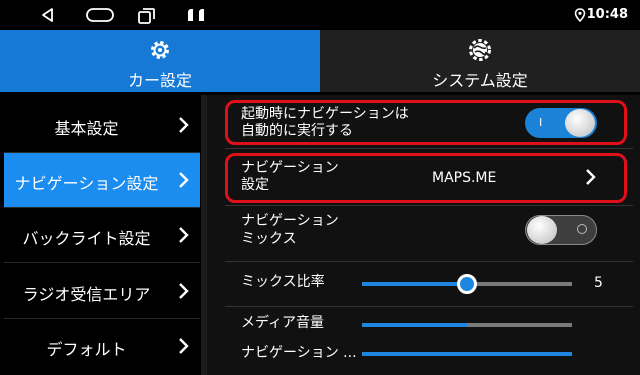  Describe the element at coordinates (480, 80) in the screenshot. I see `tab-system-settings-label: システム設定` at that location.